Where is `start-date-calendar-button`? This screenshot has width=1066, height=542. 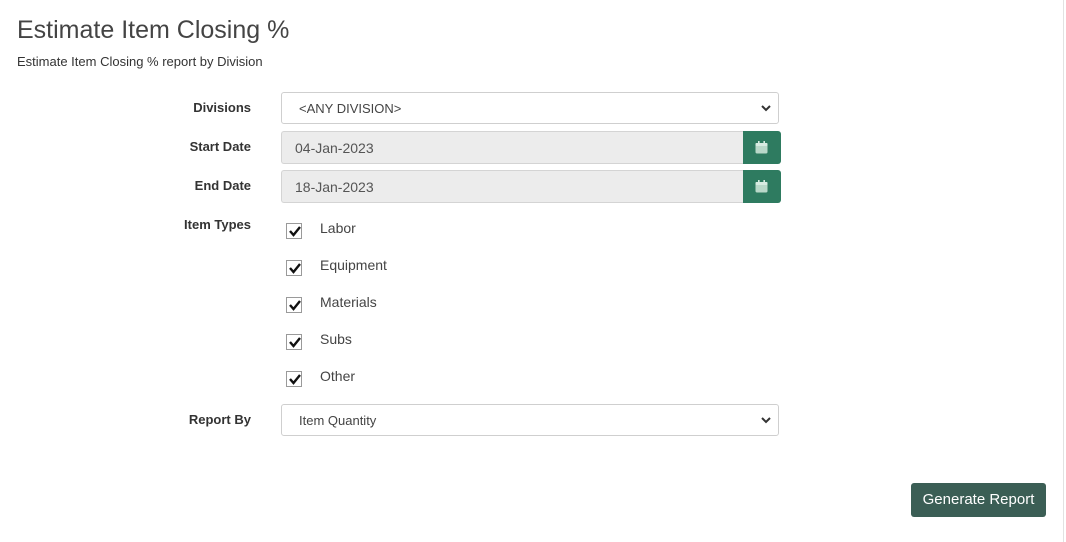
start-date-calendar-button is located at coordinates (762, 147).